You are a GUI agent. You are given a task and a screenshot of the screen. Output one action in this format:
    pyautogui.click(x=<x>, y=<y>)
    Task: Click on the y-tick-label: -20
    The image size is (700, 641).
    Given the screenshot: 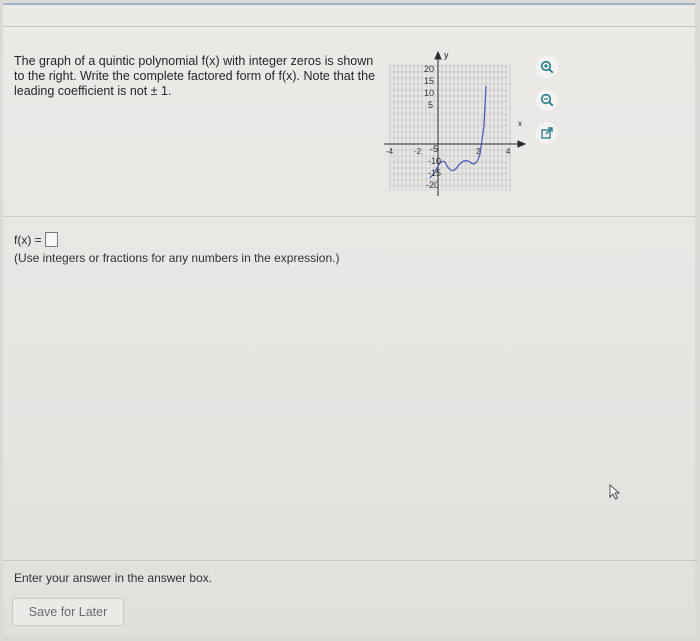 What is the action you would take?
    pyautogui.click(x=432, y=185)
    